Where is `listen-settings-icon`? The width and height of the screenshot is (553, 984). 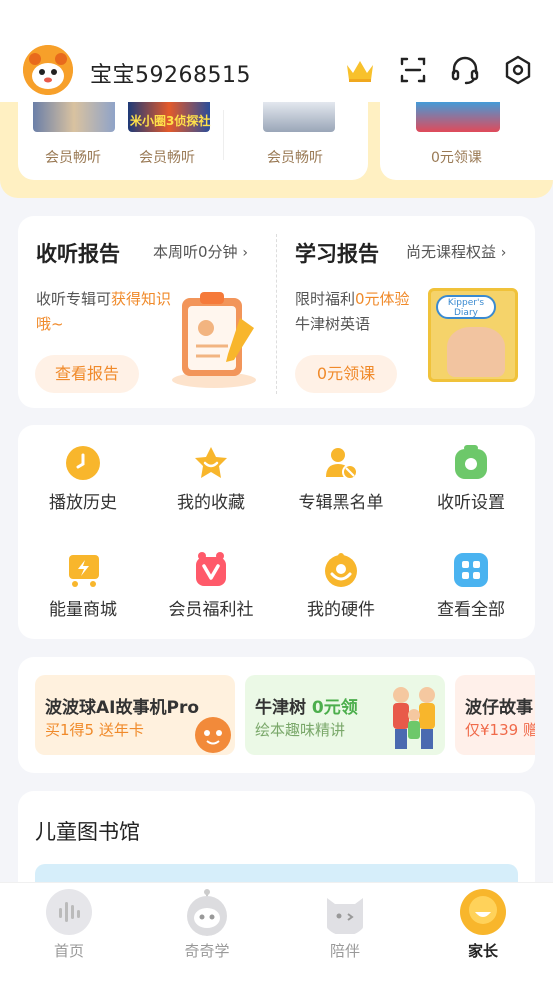
listen-settings-icon is located at coordinates (471, 462).